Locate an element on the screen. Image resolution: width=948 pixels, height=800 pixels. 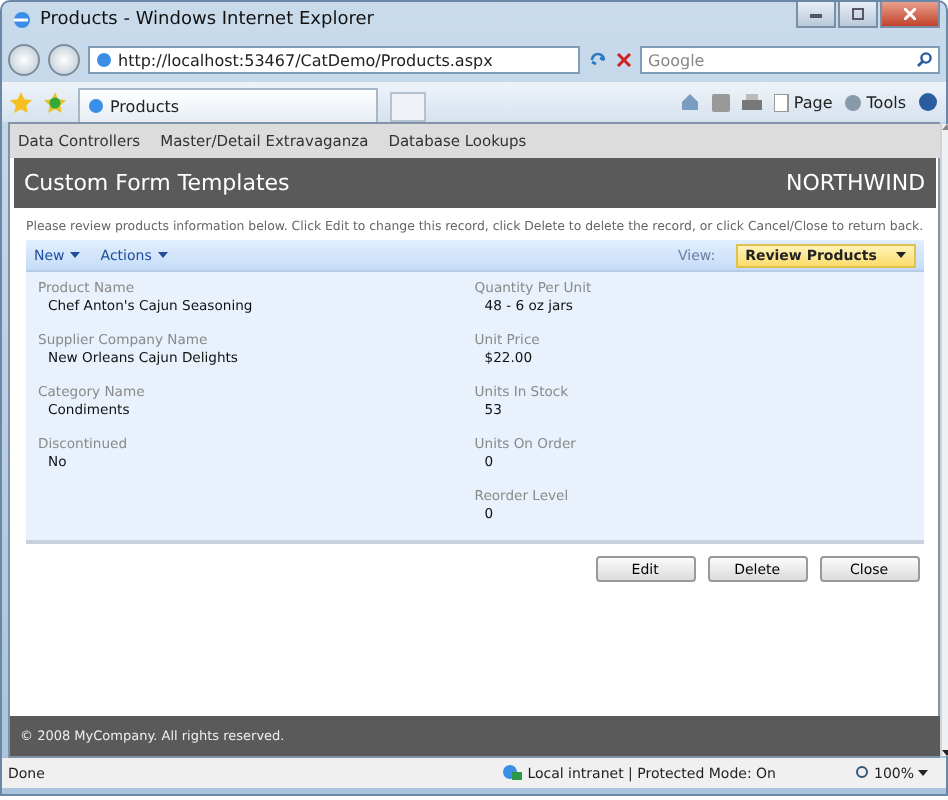
feed-icon is located at coordinates (720, 102).